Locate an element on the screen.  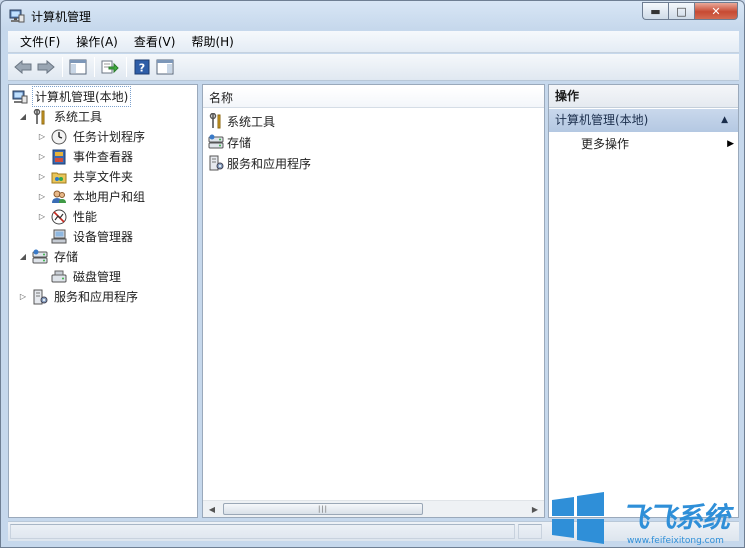
tree-item-disk-management: 磁盘管理 is located at coordinates (87, 276).